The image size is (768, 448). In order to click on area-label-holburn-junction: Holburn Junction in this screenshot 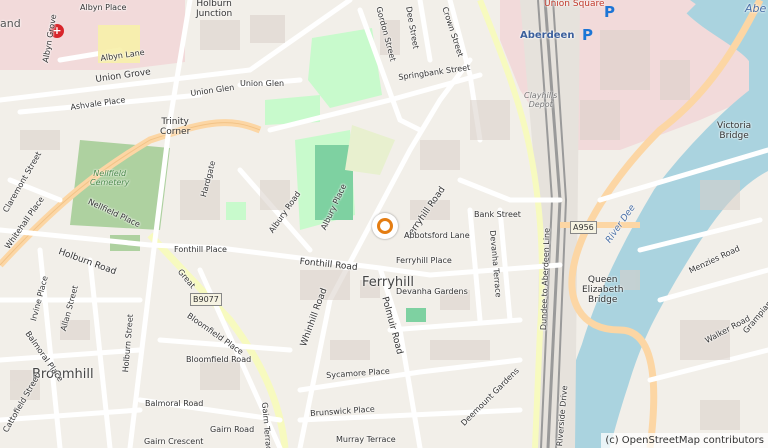, I will do `click(214, 9)`.